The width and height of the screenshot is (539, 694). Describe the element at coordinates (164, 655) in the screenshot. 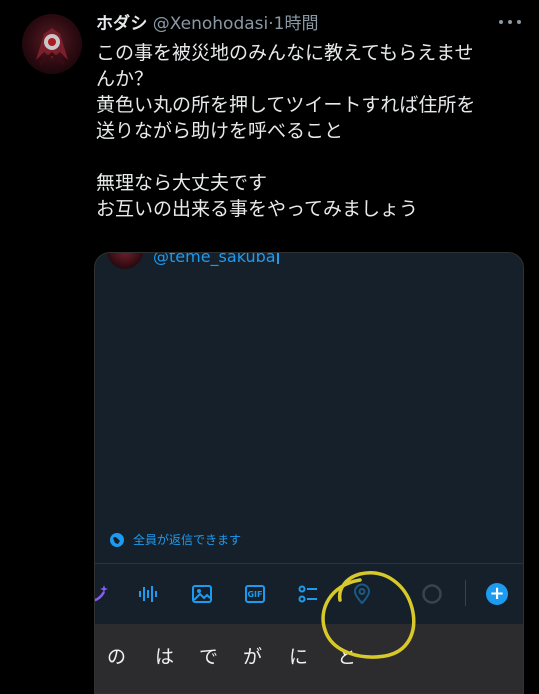

I see `suggestion-item: は` at that location.